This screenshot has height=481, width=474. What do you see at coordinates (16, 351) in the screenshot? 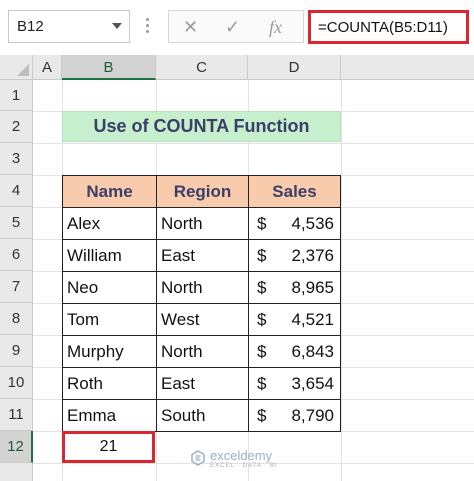
I see `row-header-9: 9` at bounding box center [16, 351].